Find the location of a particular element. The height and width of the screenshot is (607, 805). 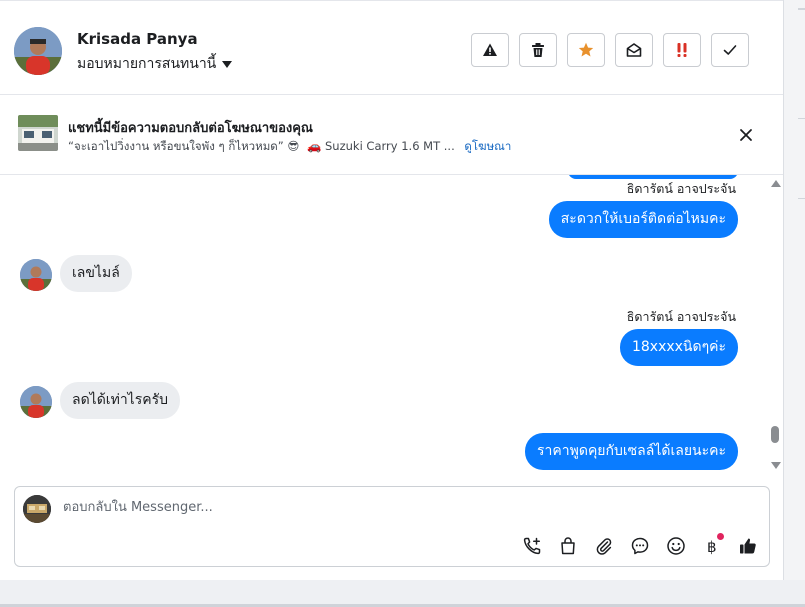

envelope-open-icon is located at coordinates (634, 50).